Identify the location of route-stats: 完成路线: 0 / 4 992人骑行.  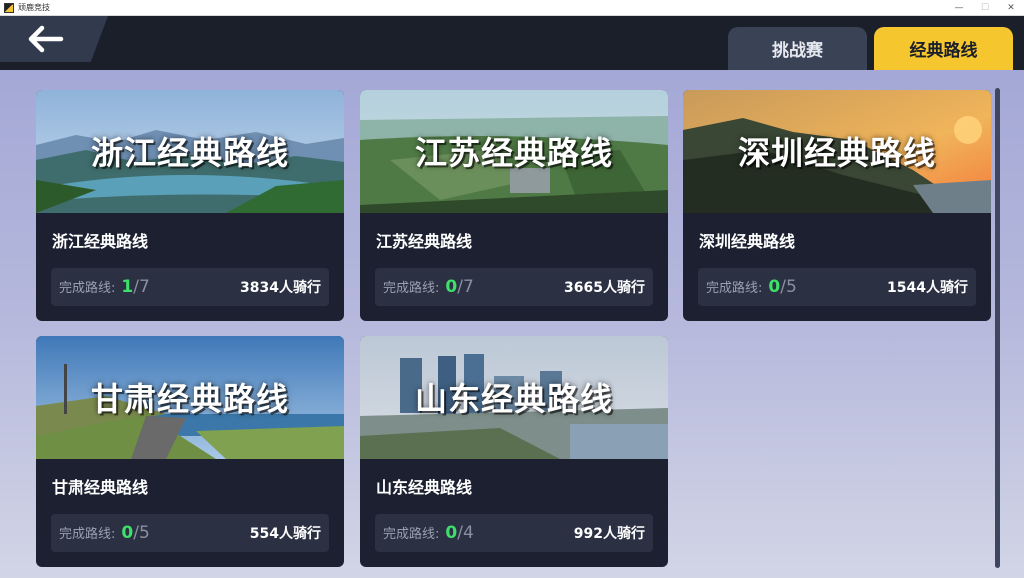
(514, 533).